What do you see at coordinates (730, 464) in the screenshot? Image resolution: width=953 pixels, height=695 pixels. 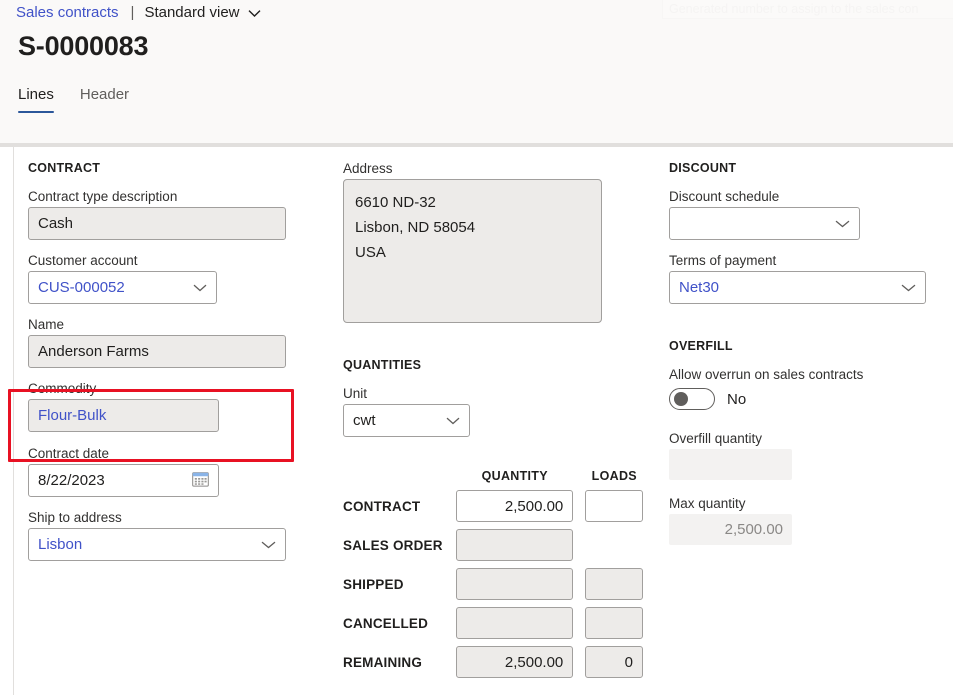 I see `overfill-quantity-field` at bounding box center [730, 464].